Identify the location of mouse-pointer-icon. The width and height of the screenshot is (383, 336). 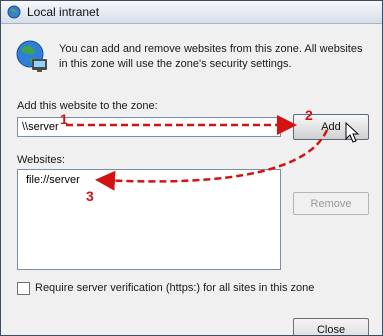
(352, 132).